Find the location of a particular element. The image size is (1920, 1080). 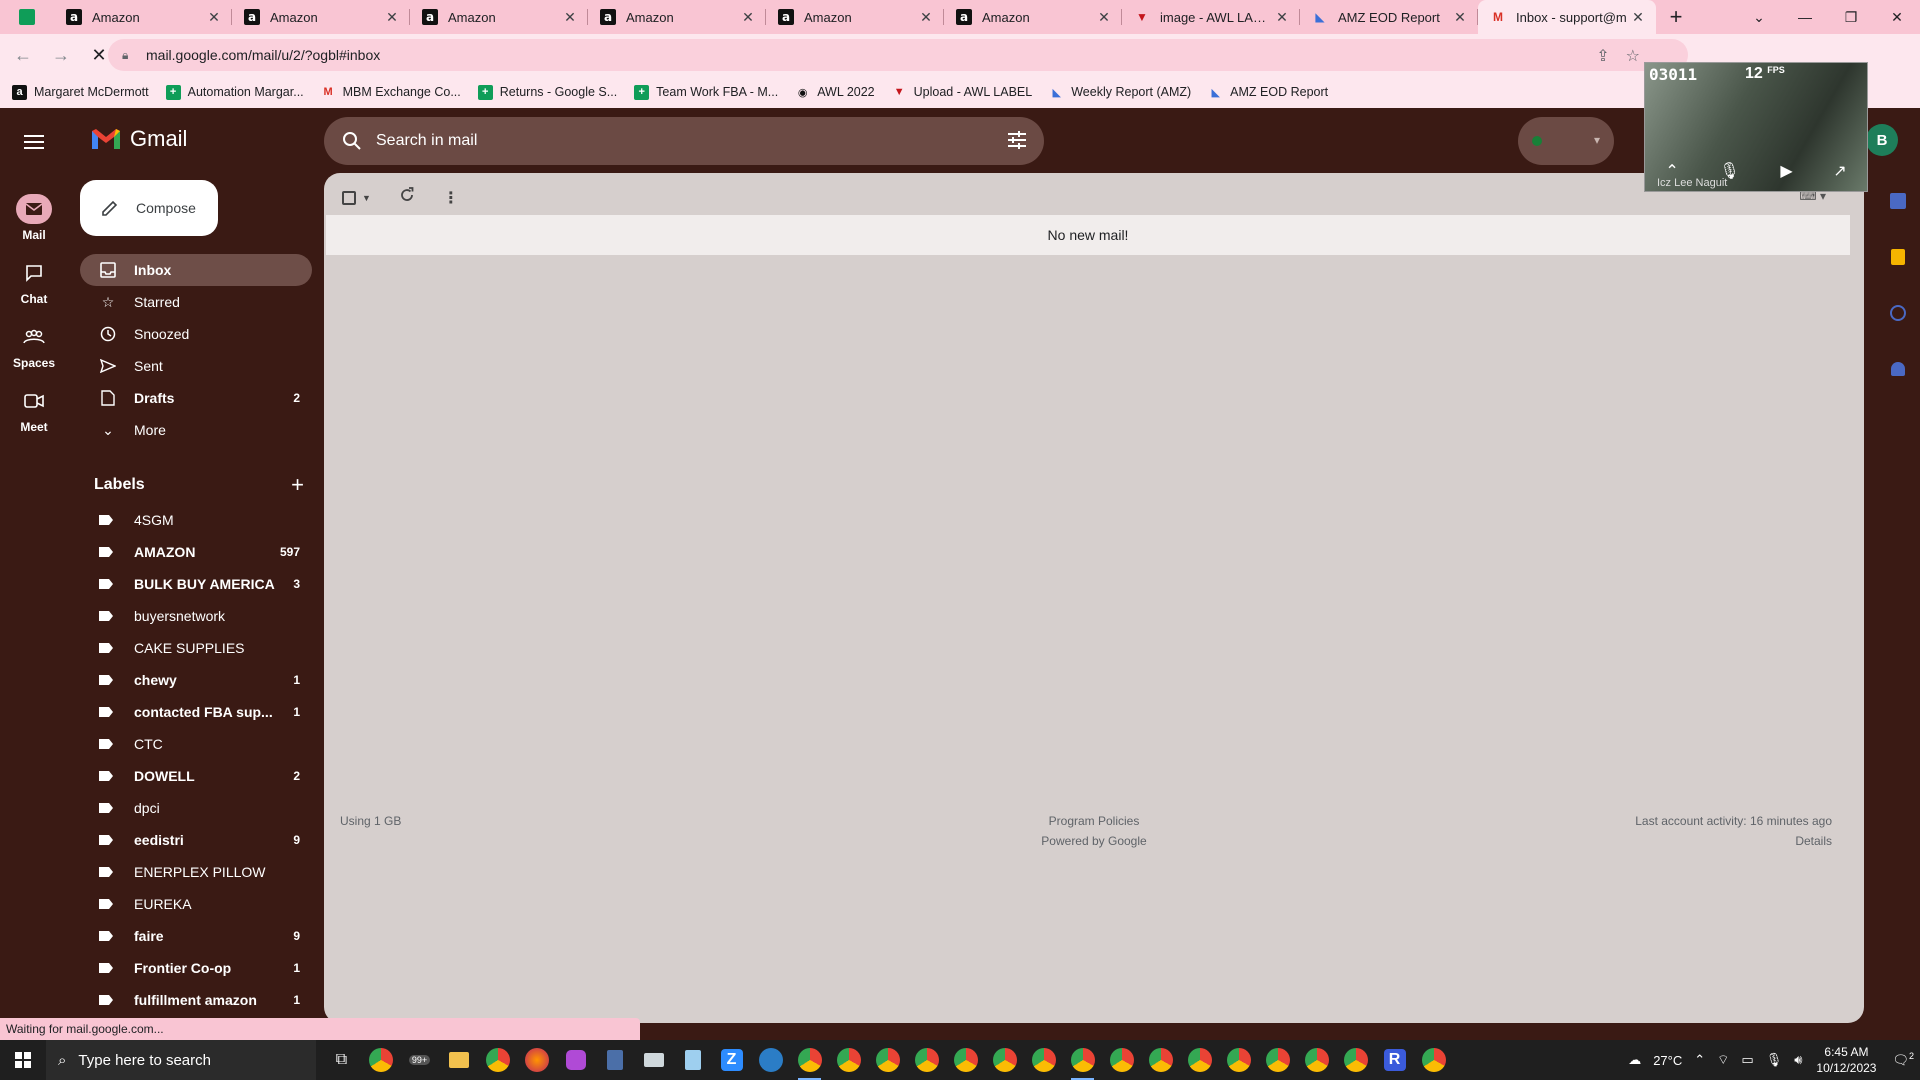

task-view-icon: ⧉ is located at coordinates (341, 1060).